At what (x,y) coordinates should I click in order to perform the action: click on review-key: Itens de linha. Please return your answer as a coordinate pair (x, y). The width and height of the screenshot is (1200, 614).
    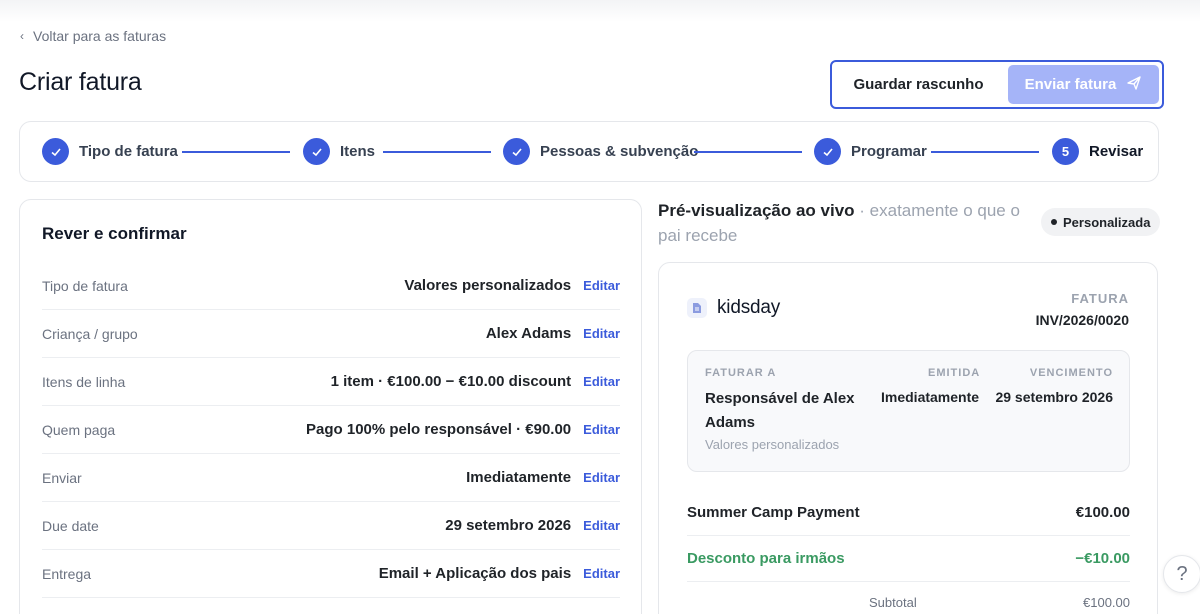
    Looking at the image, I should click on (84, 381).